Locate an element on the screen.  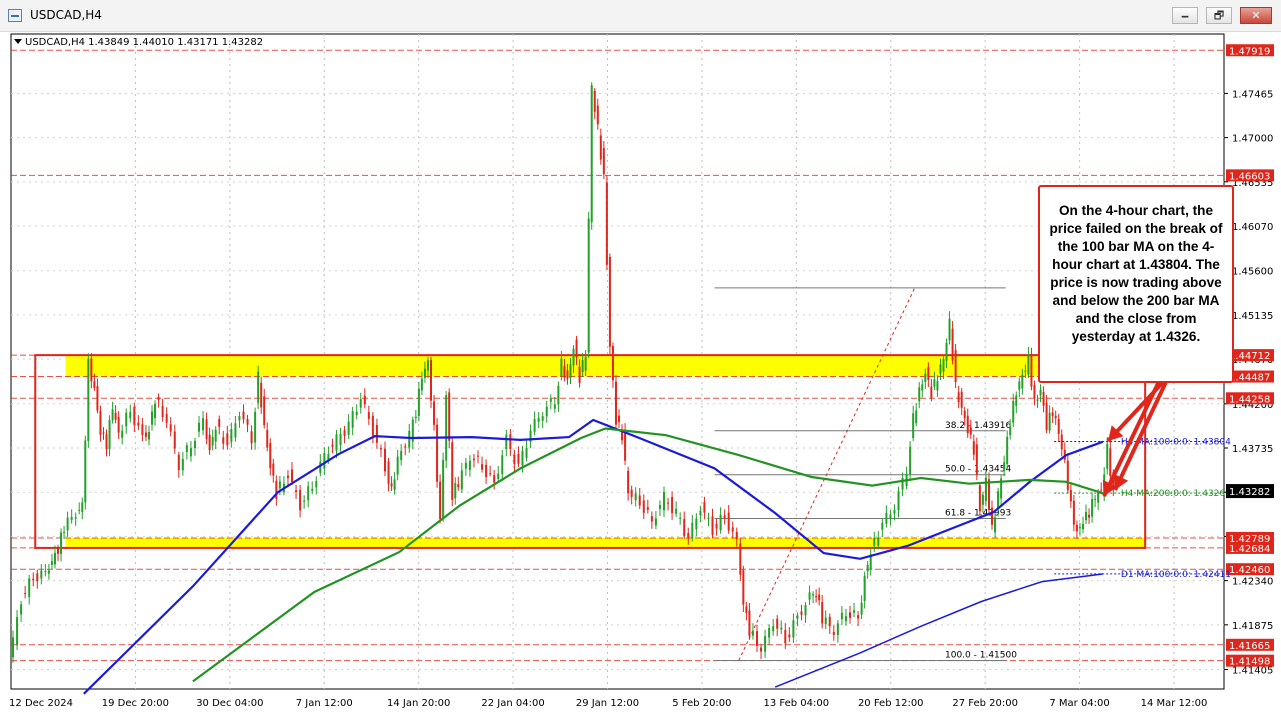
price-level-label: 1.42460 is located at coordinates (1249, 570).